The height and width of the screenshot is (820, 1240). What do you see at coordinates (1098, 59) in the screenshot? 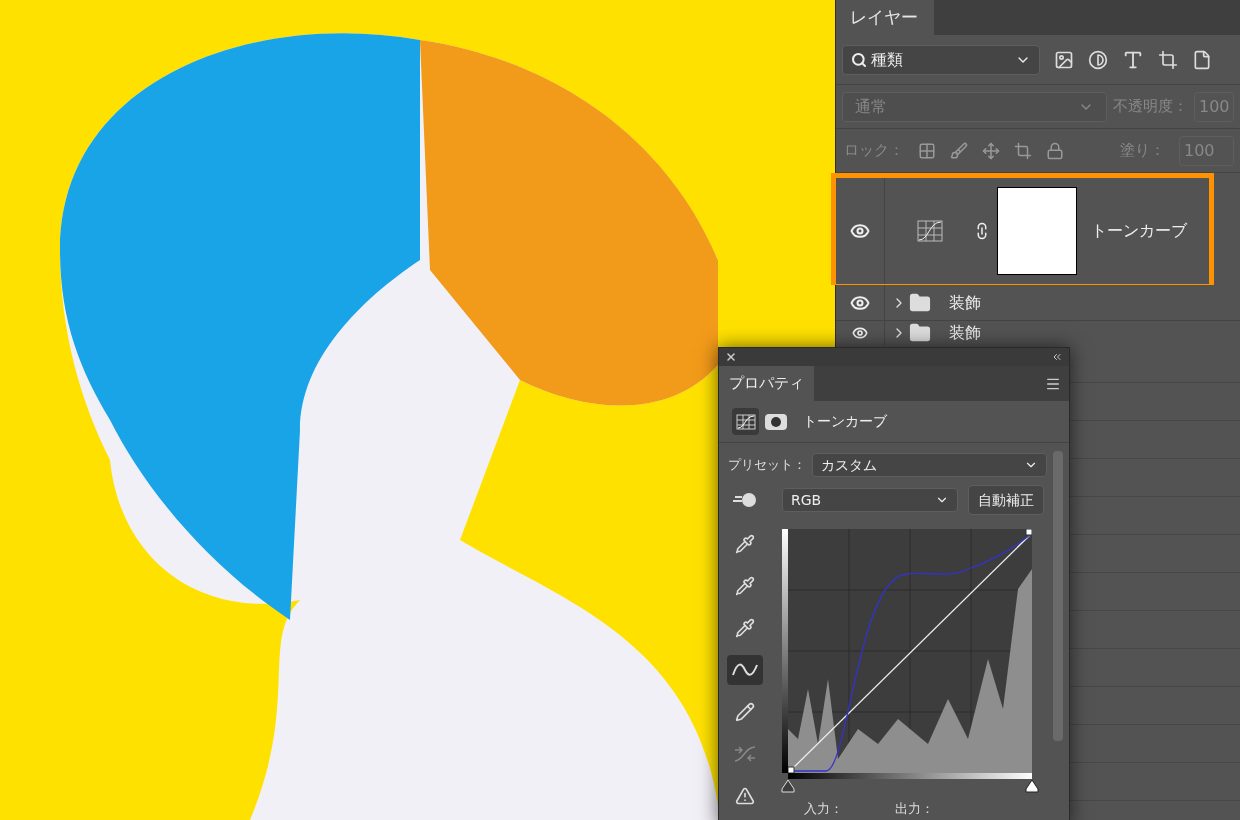
I see `contrast-icon` at bounding box center [1098, 59].